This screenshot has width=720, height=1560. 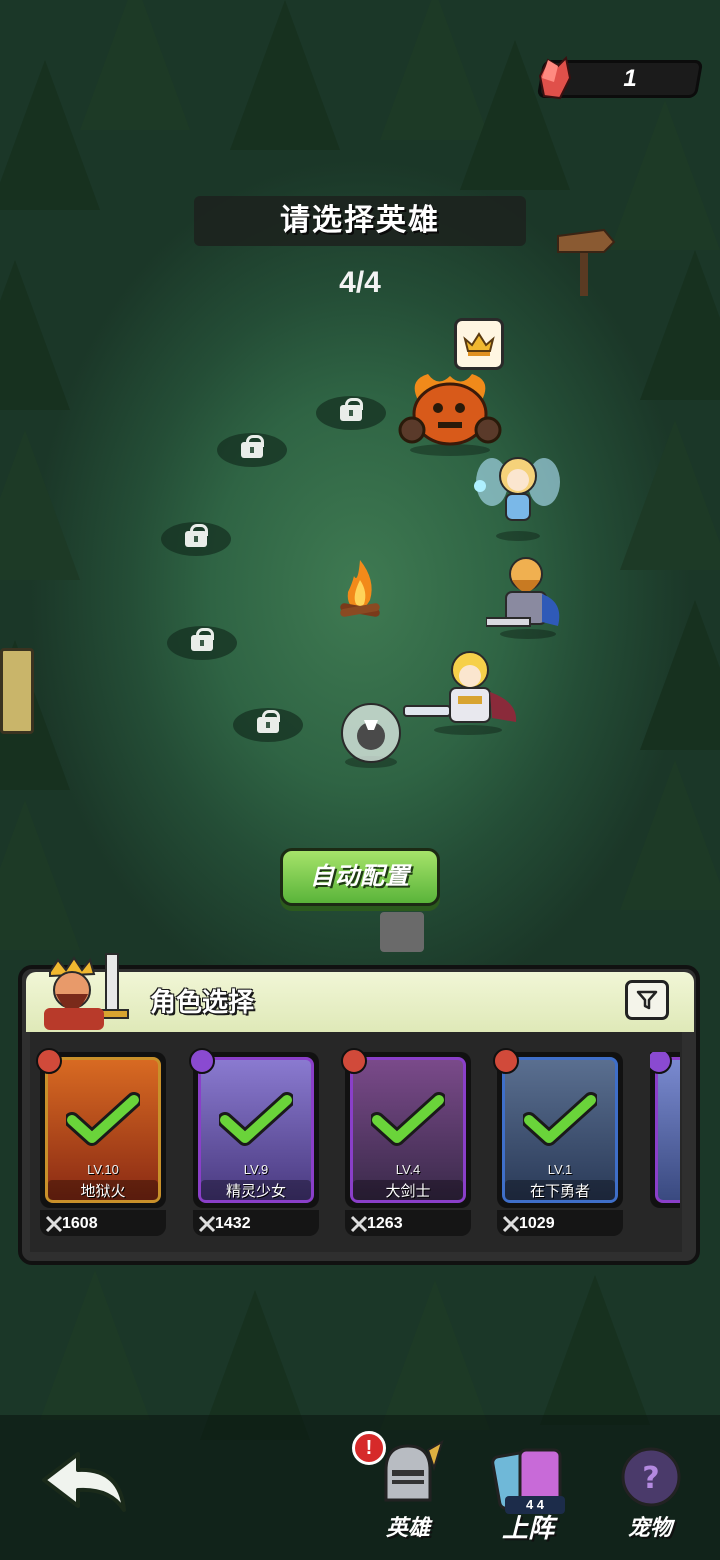 I want to click on auto-config-button: 自动配置, so click(x=360, y=877).